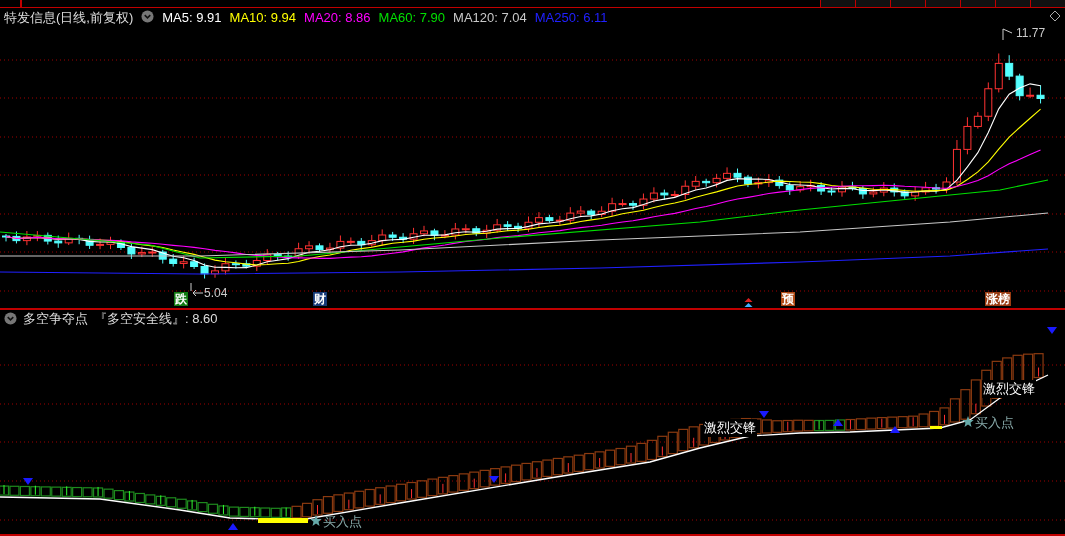 The image size is (1065, 536). I want to click on event-marker: 跌, so click(181, 299).